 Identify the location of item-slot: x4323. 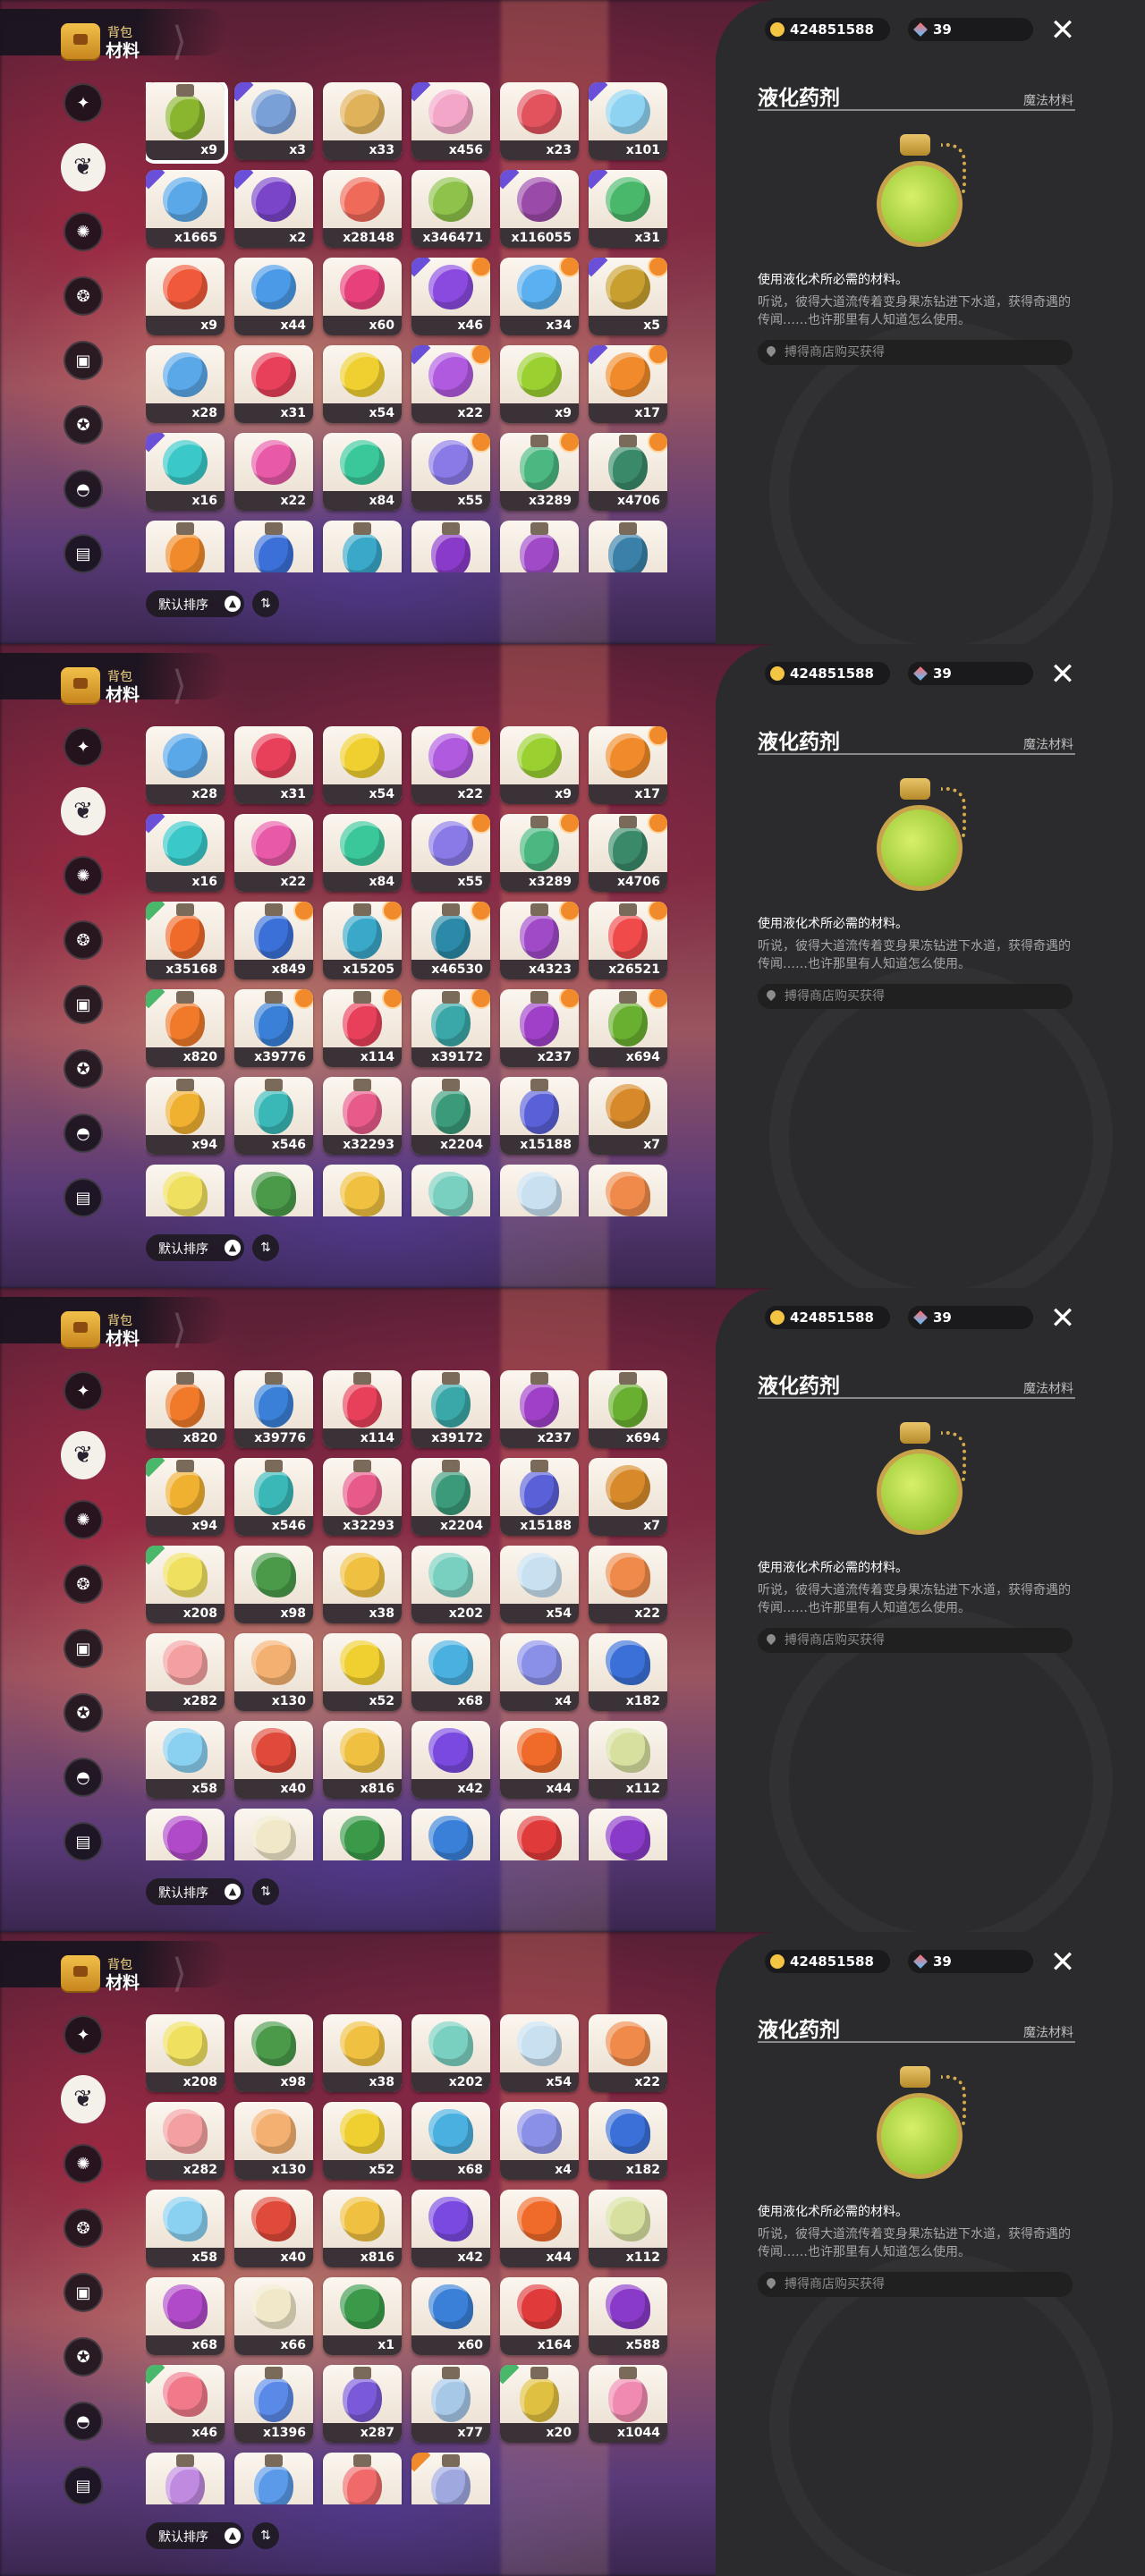
(539, 940).